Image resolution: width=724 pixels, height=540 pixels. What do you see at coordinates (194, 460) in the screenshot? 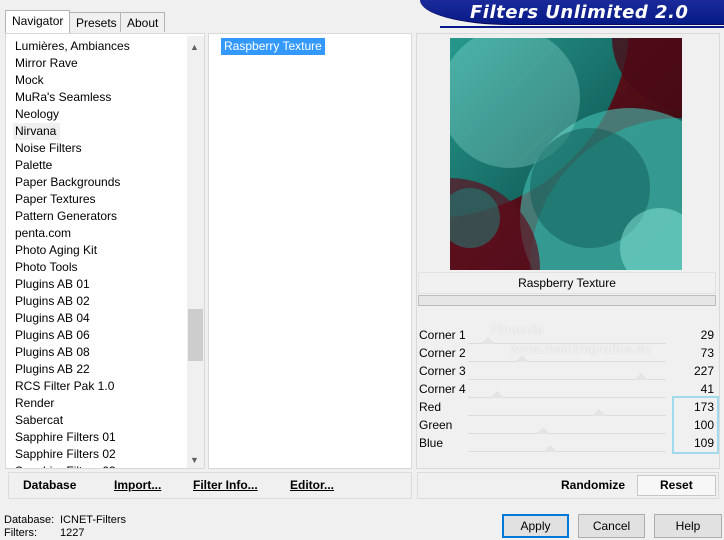
I see `scroll-down-icon: ▼` at bounding box center [194, 460].